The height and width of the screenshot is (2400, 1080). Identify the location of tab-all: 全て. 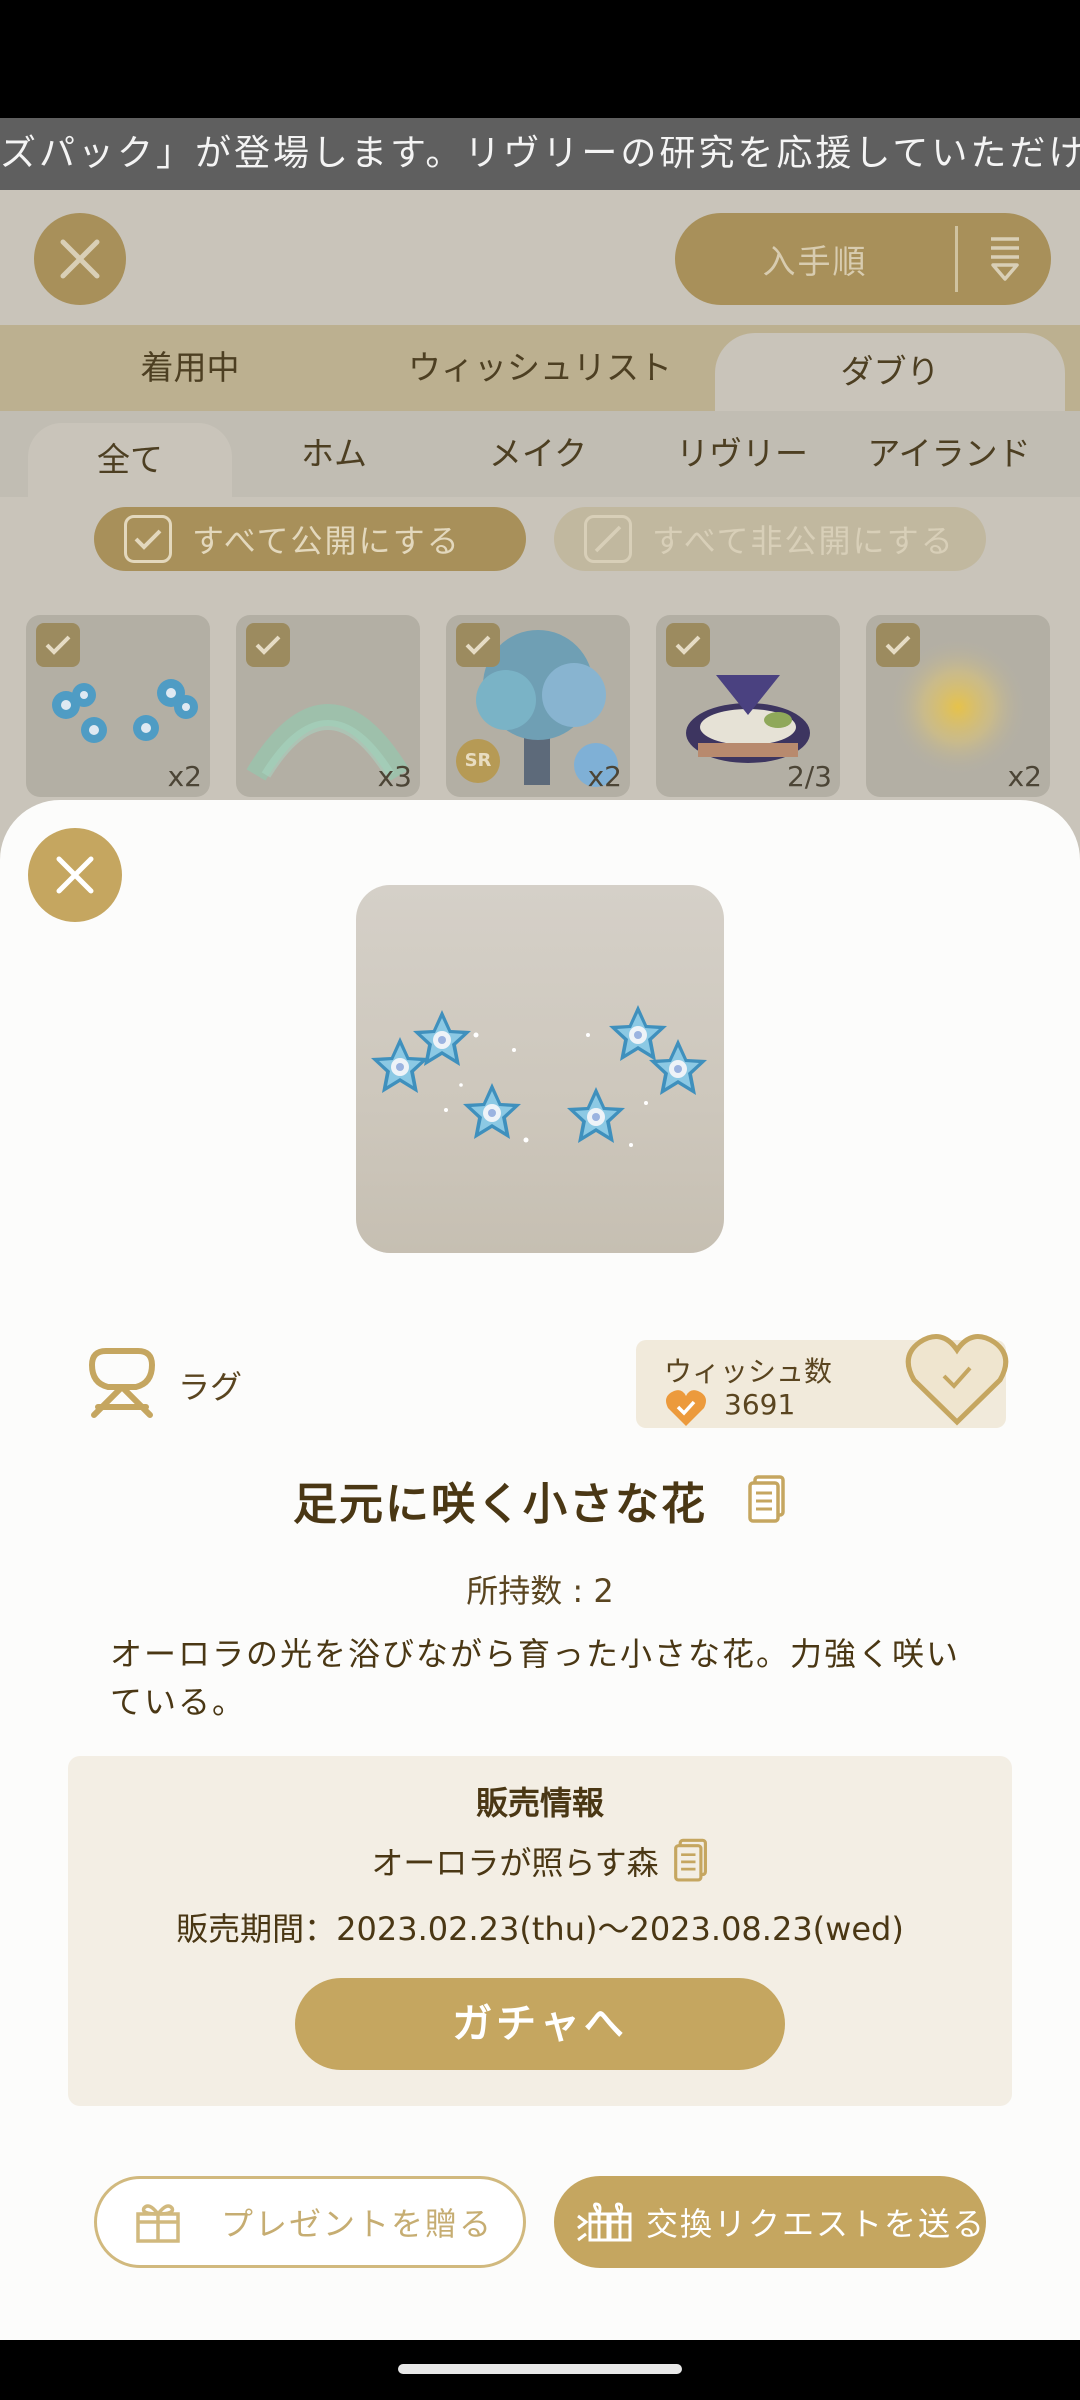
(130, 460).